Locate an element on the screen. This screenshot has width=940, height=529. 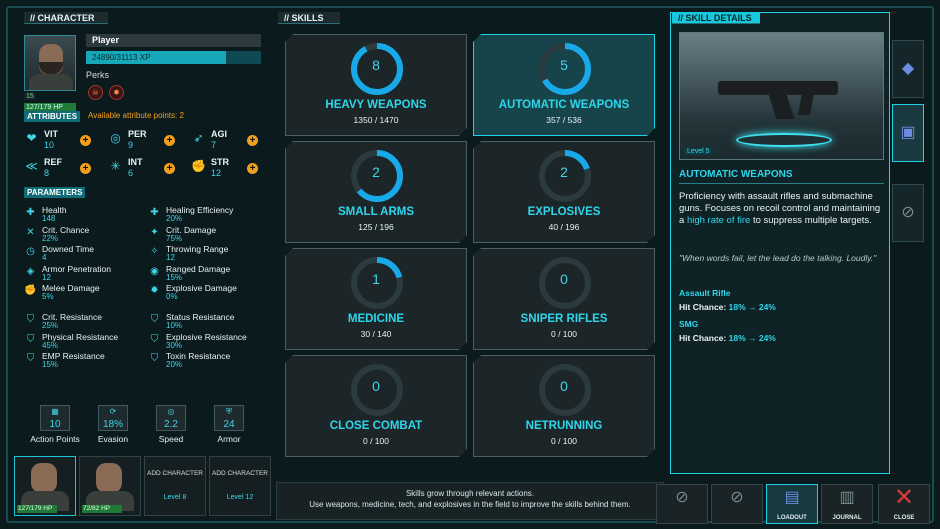
skill-card-close-combat: 0 CLOSE COMBAT 0 / 100 is located at coordinates (376, 406).